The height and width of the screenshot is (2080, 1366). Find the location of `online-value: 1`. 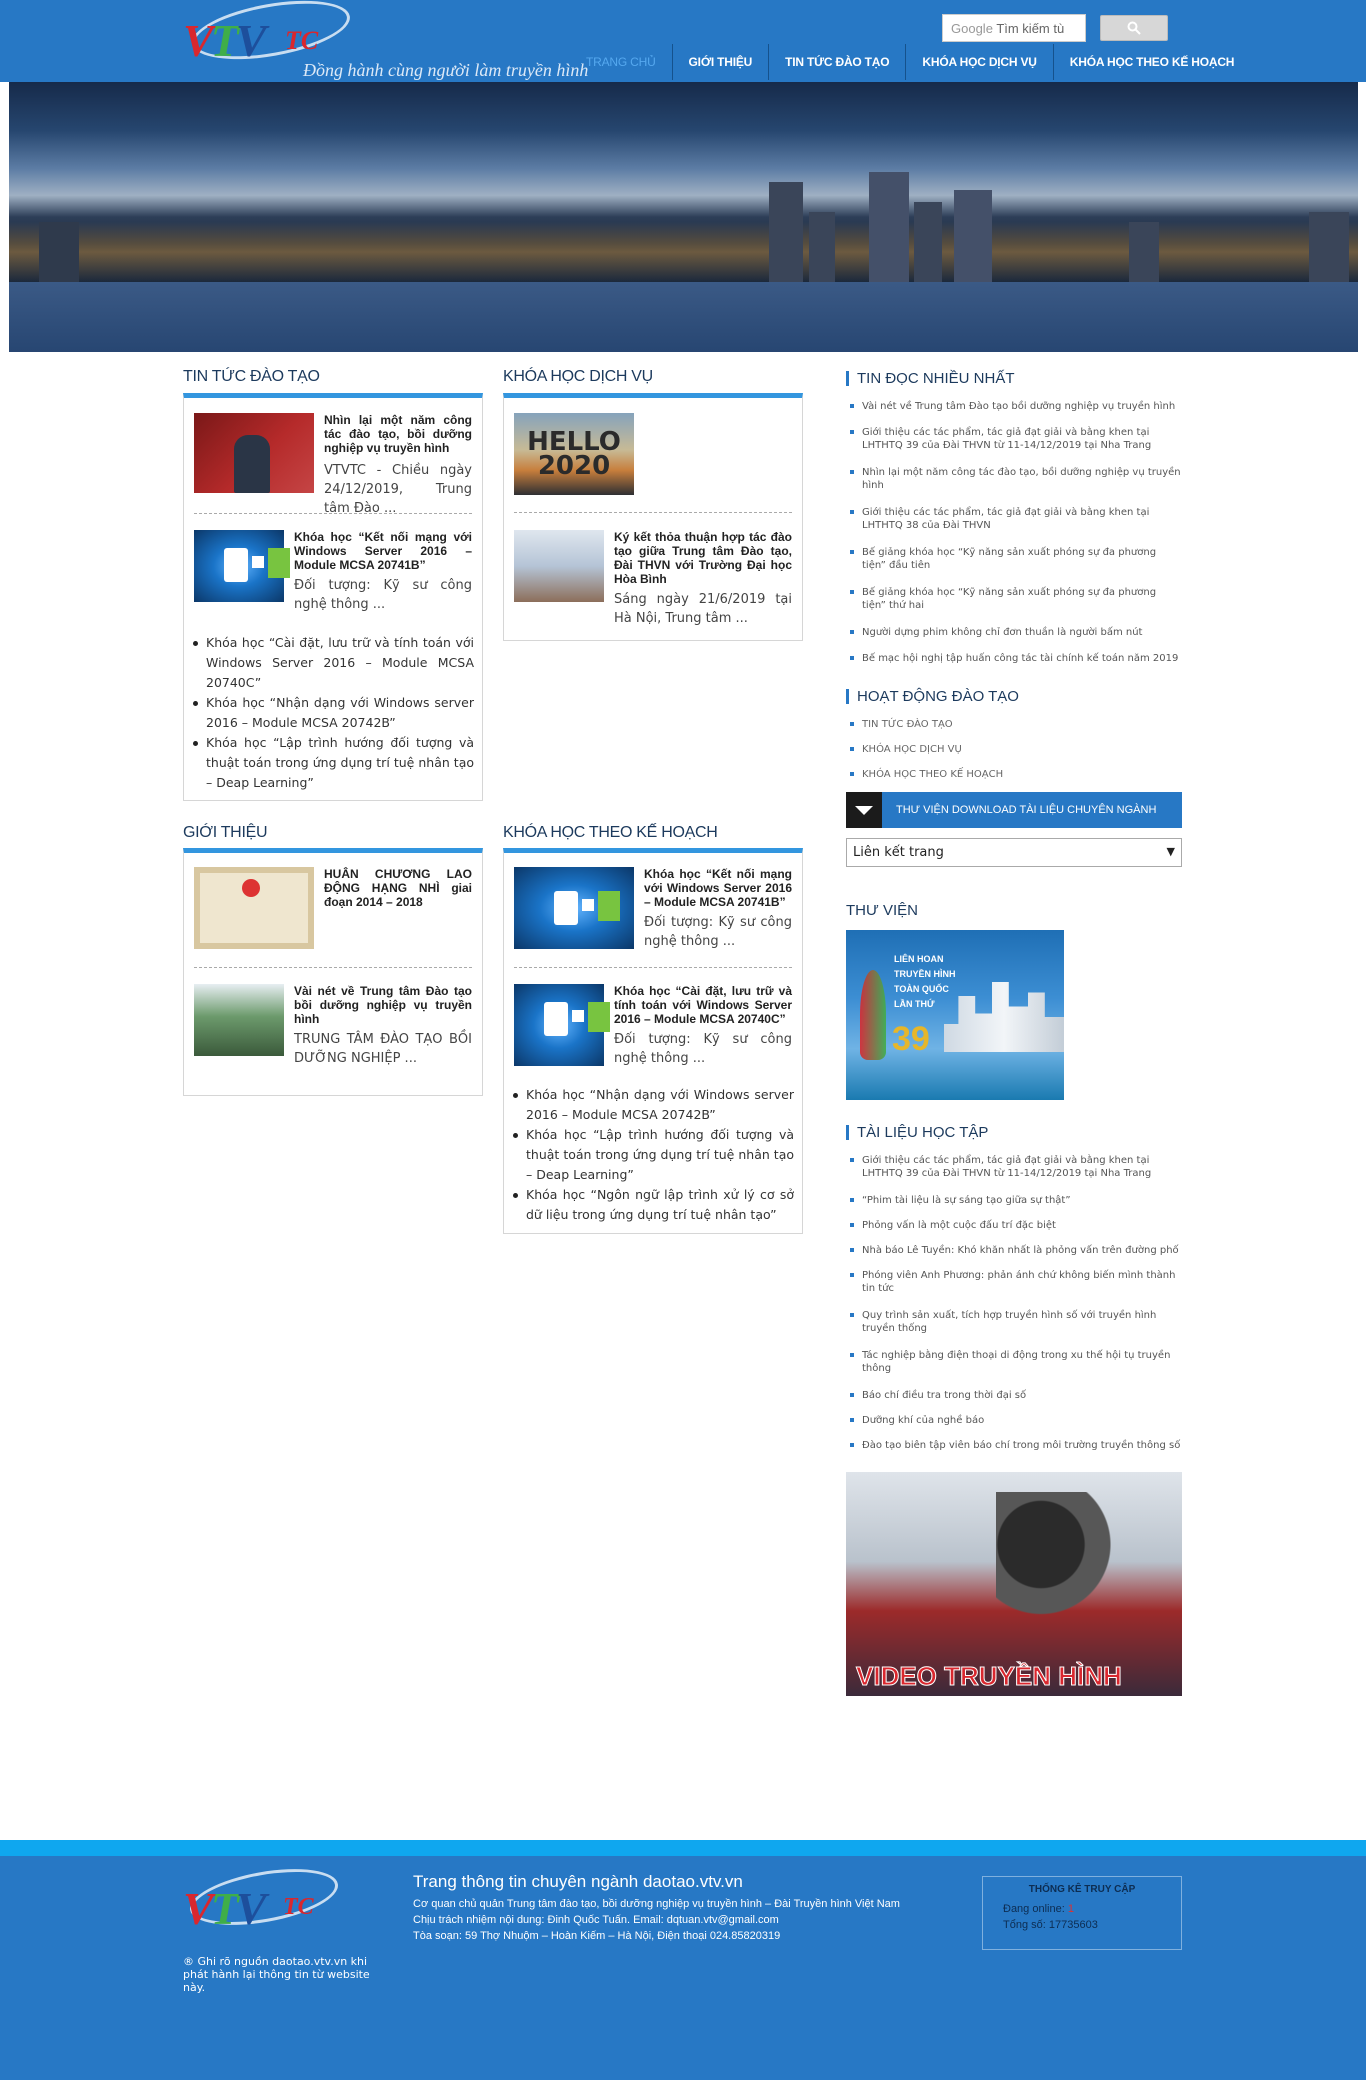

online-value: 1 is located at coordinates (1070, 1909).